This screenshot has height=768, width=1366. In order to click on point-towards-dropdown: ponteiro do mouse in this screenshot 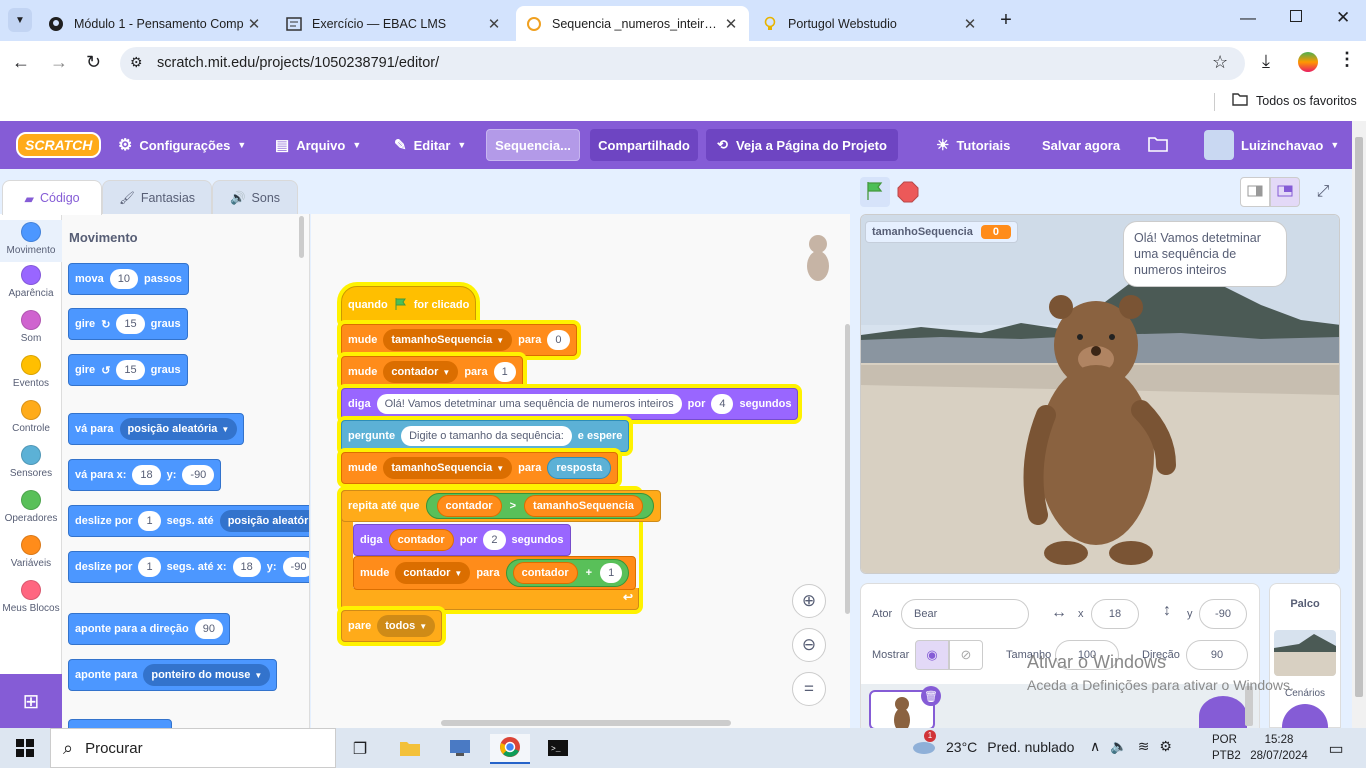, I will do `click(200, 675)`.